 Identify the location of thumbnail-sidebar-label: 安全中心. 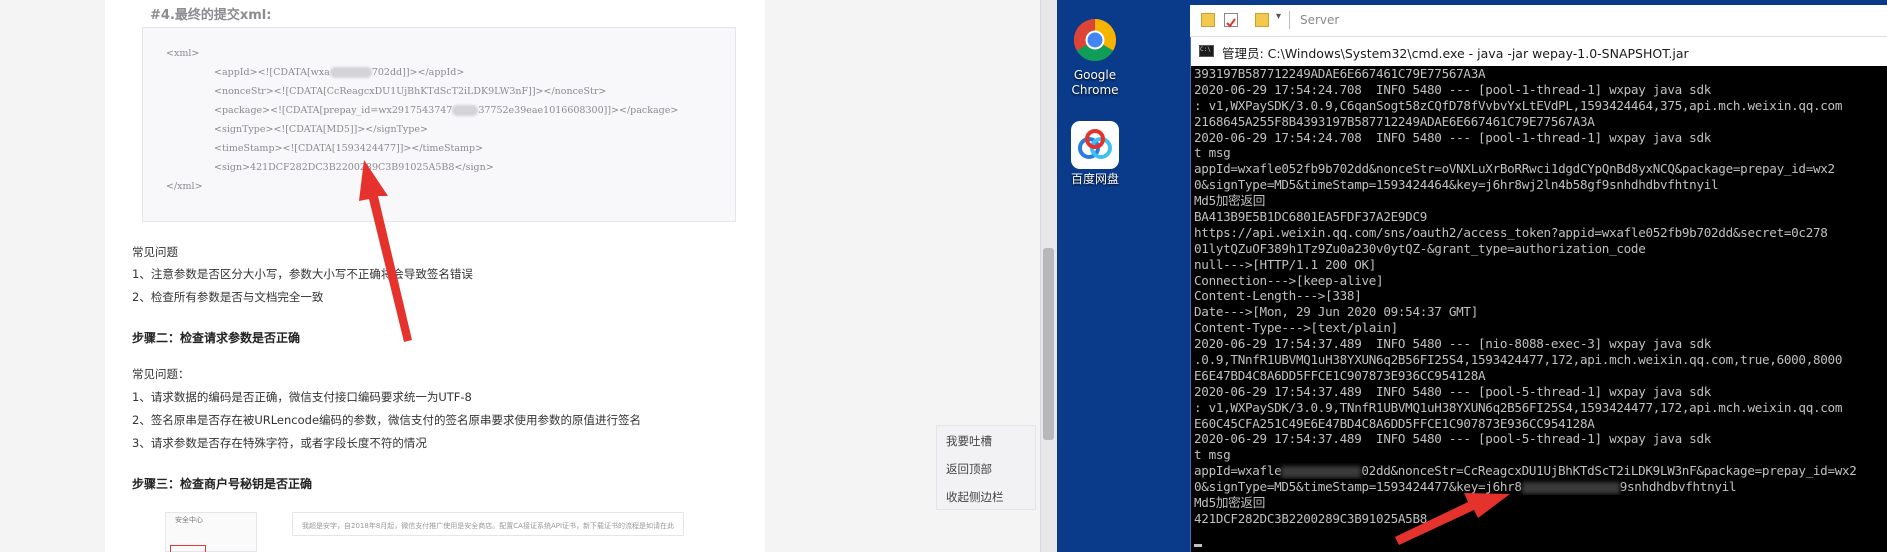
(189, 520).